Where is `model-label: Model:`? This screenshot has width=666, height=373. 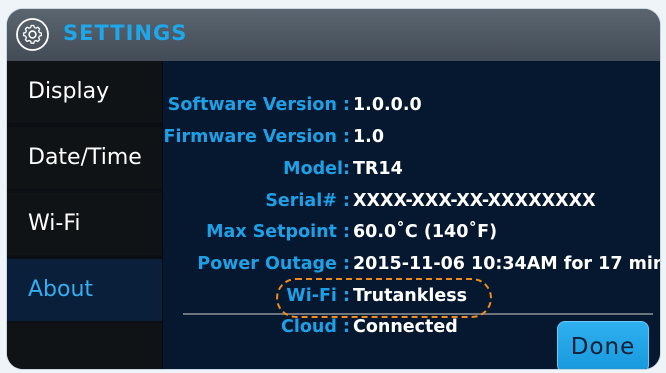 model-label: Model: is located at coordinates (316, 169).